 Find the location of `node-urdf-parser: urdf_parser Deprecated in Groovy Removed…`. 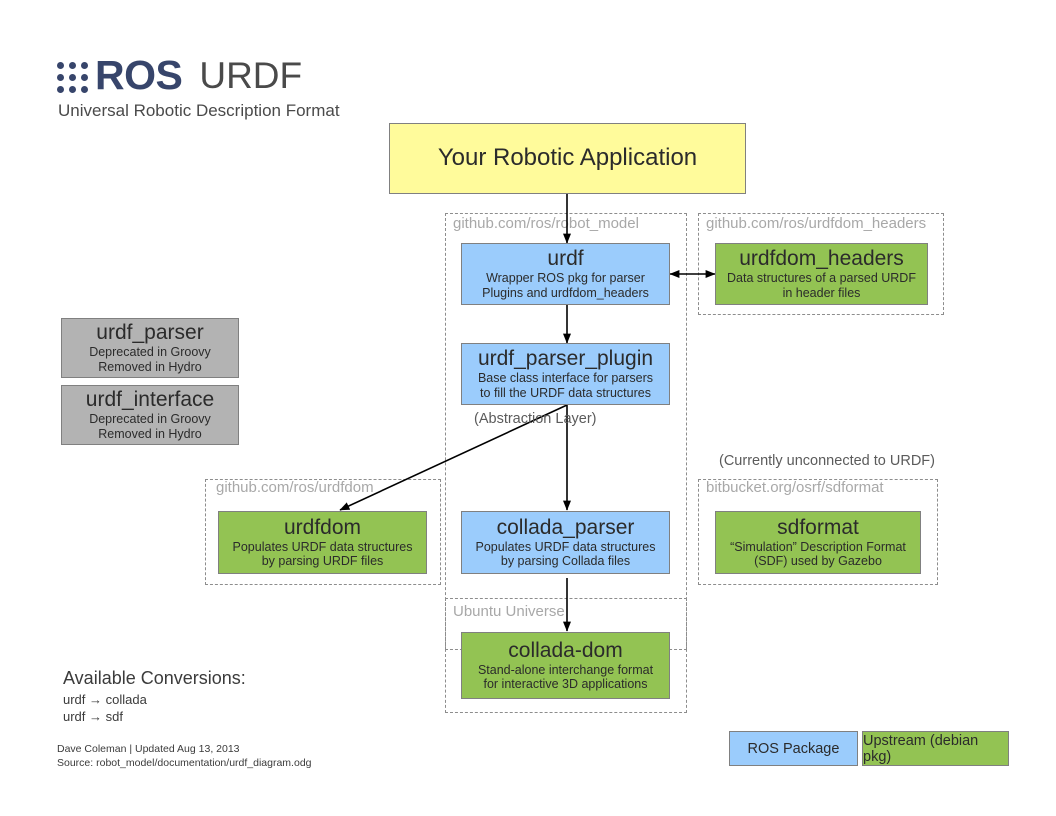

node-urdf-parser: urdf_parser Deprecated in Groovy Removed… is located at coordinates (150, 348).